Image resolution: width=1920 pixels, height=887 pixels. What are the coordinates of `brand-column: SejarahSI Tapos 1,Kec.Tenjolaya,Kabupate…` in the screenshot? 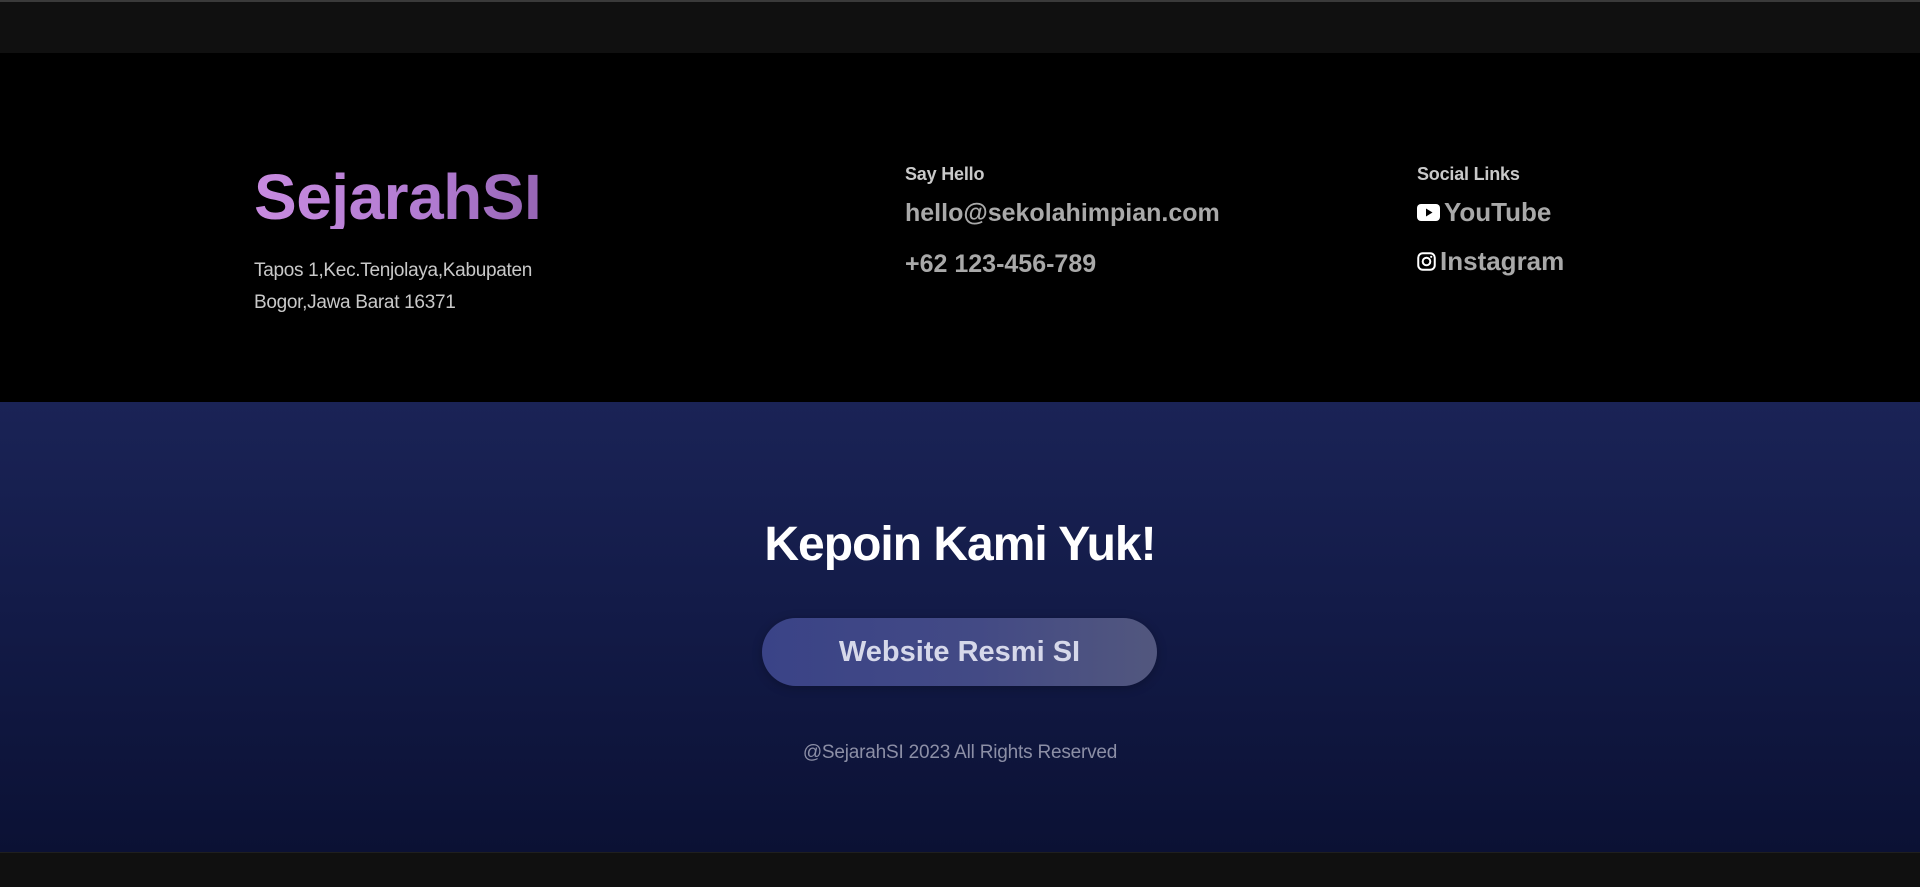 It's located at (454, 242).